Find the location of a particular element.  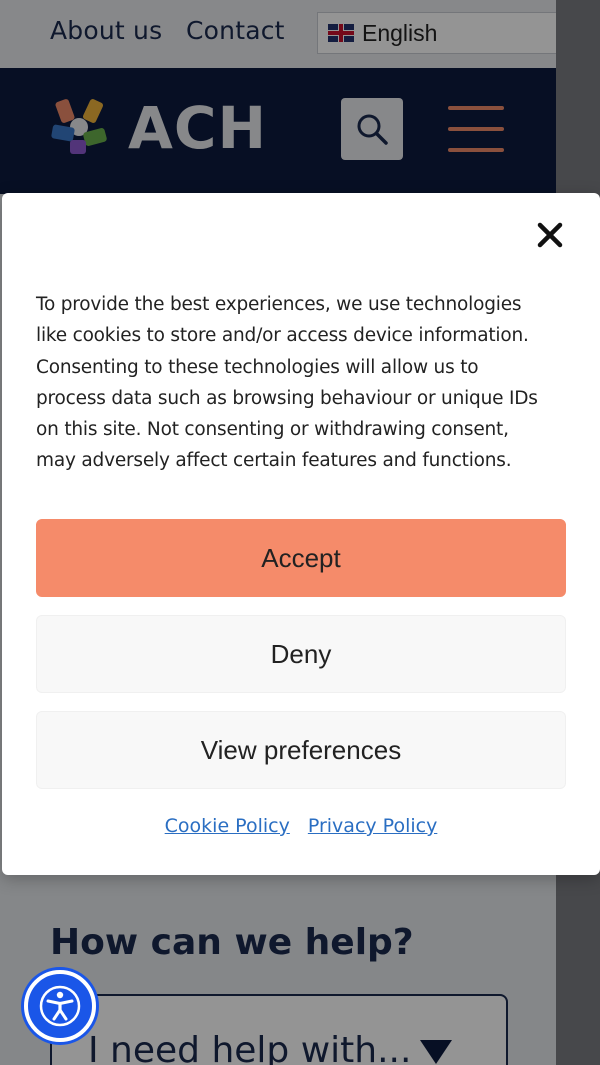

privacy-policy-link: Privacy Policy is located at coordinates (372, 826).